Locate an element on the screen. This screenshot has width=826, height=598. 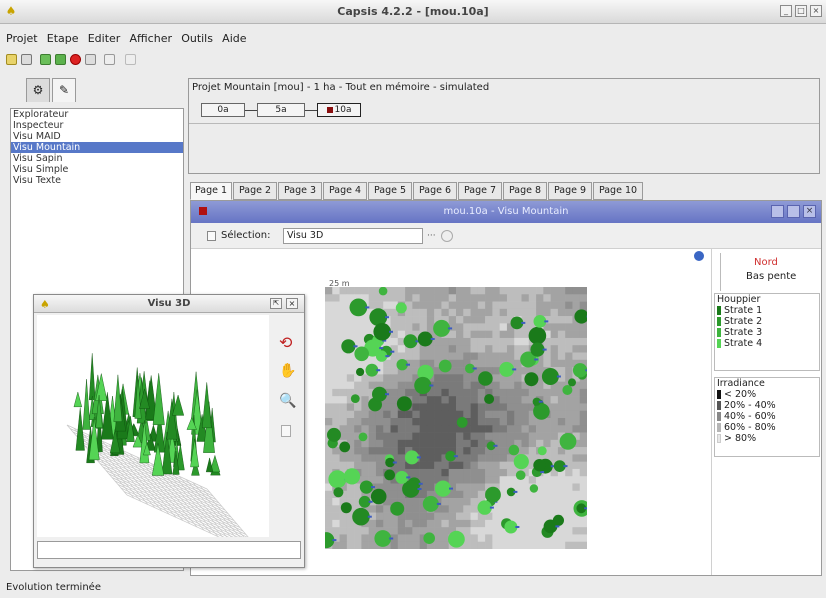
tab-page-10: Page 10 is located at coordinates (618, 191).